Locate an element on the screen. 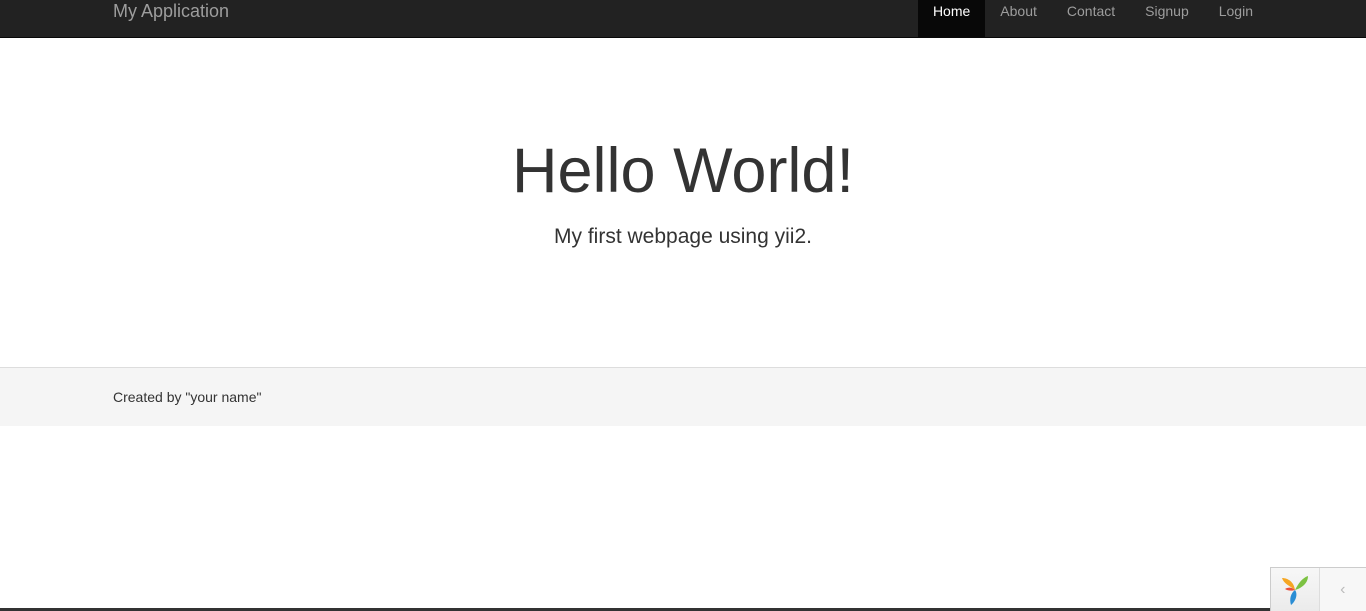 The width and height of the screenshot is (1366, 611). nav-item-login: Login is located at coordinates (1236, 18).